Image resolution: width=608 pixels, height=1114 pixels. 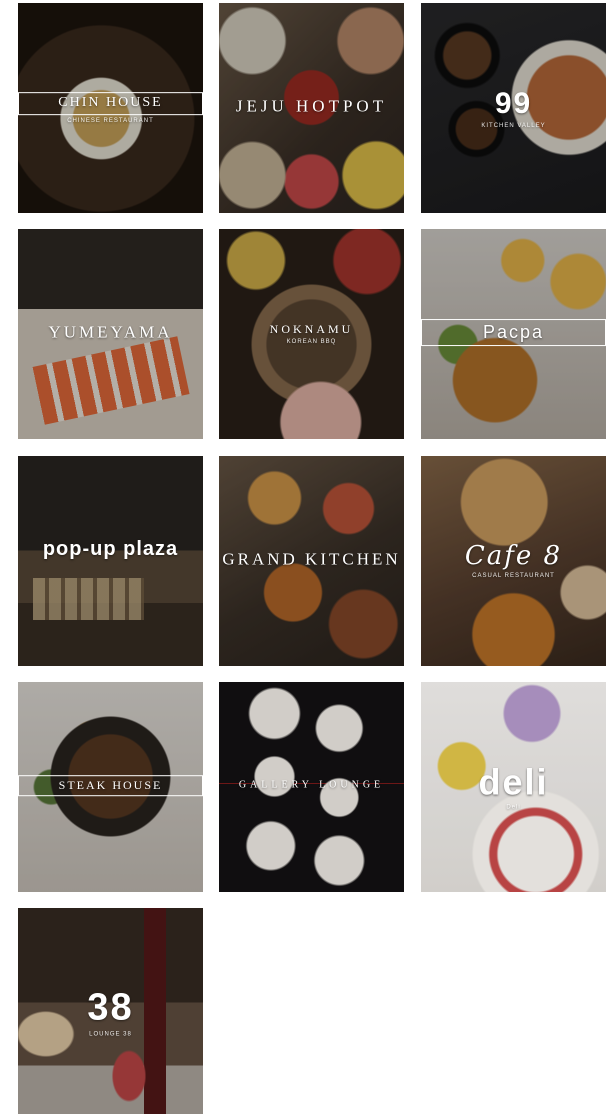 I want to click on restaurant-name: GRAND KITCHEN, so click(x=311, y=559).